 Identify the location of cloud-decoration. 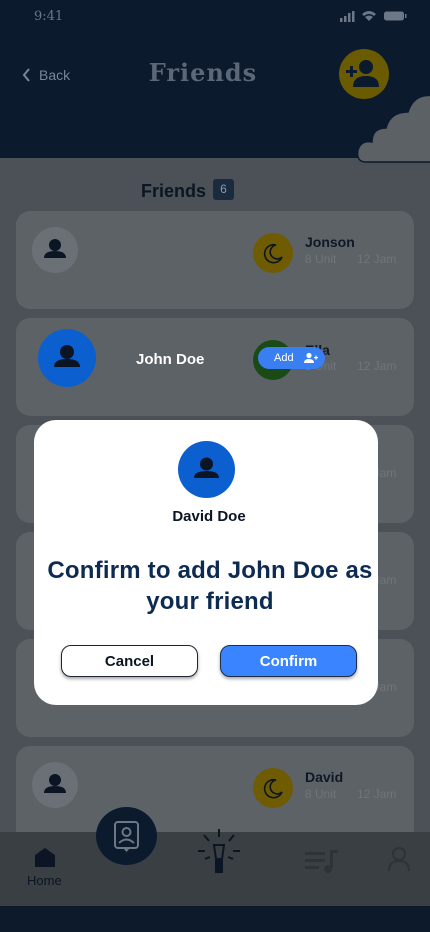
(393, 126).